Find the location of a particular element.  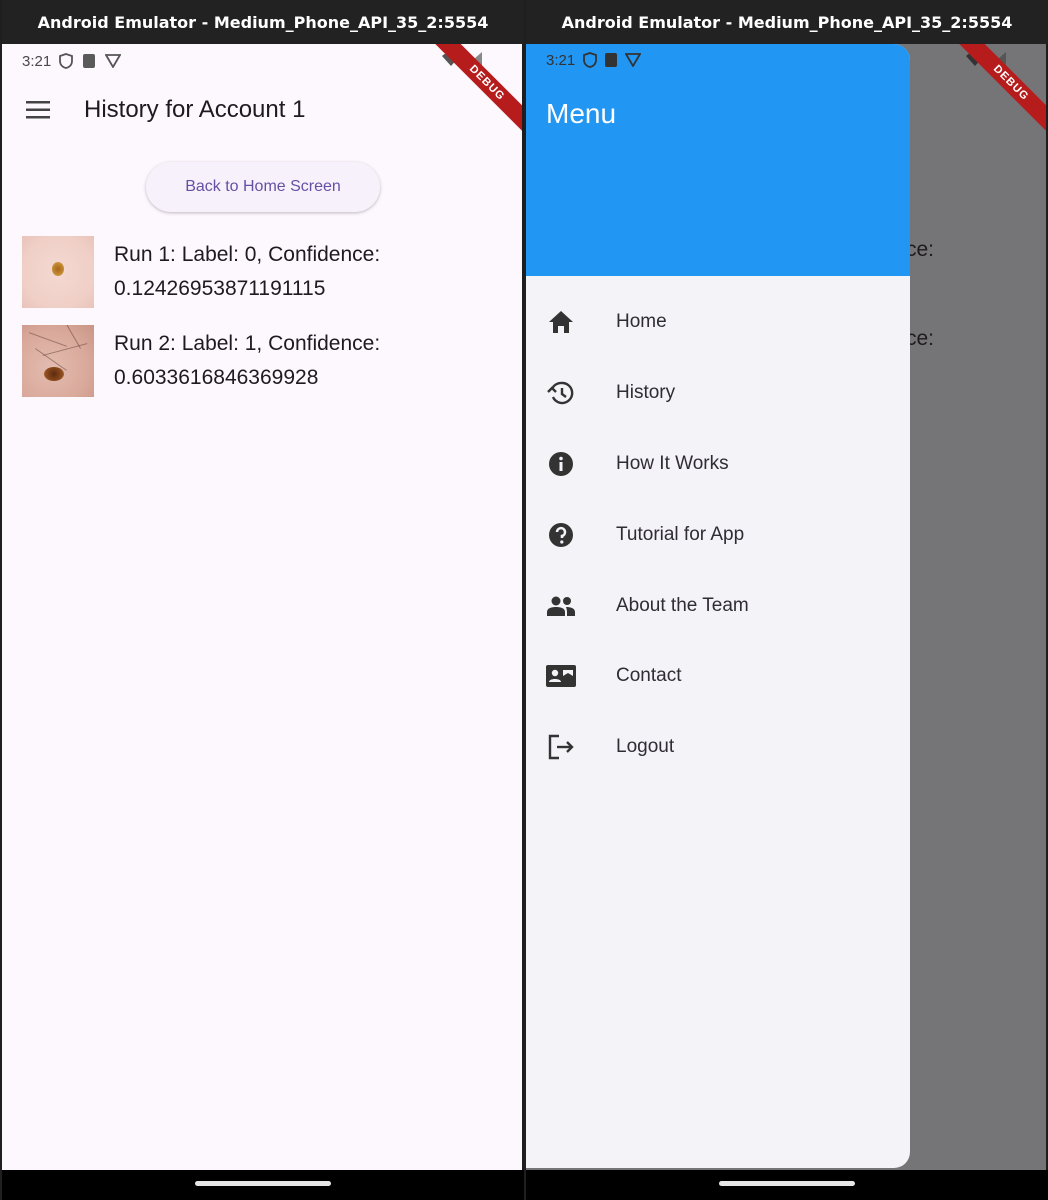

back-to-home-button: Back to Home Screen is located at coordinates (263, 187).